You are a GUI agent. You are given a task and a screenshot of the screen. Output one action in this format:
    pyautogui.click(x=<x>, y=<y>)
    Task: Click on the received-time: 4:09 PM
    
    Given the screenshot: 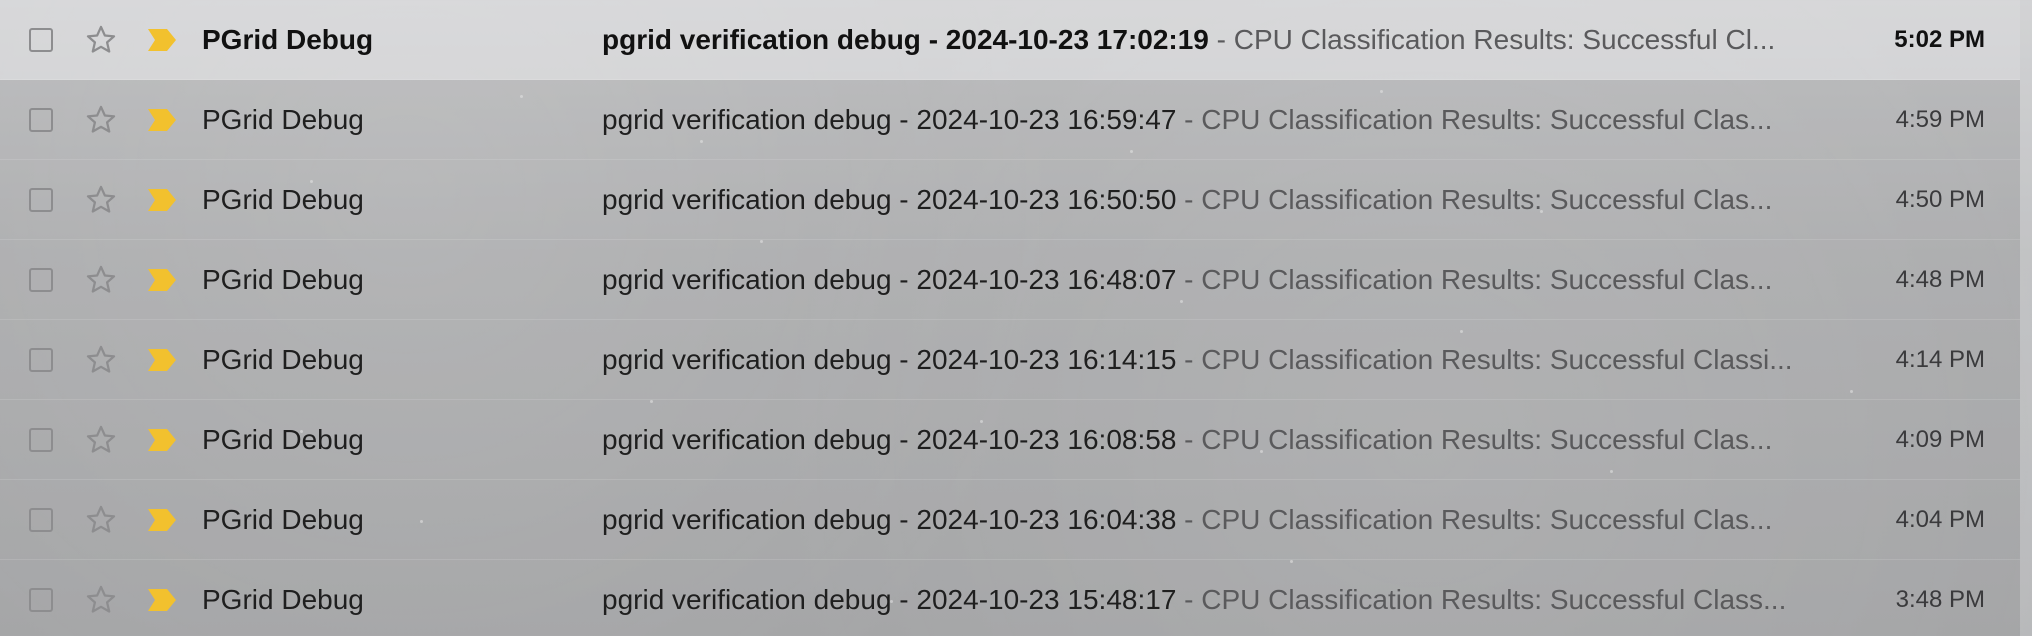 What is the action you would take?
    pyautogui.click(x=1940, y=439)
    